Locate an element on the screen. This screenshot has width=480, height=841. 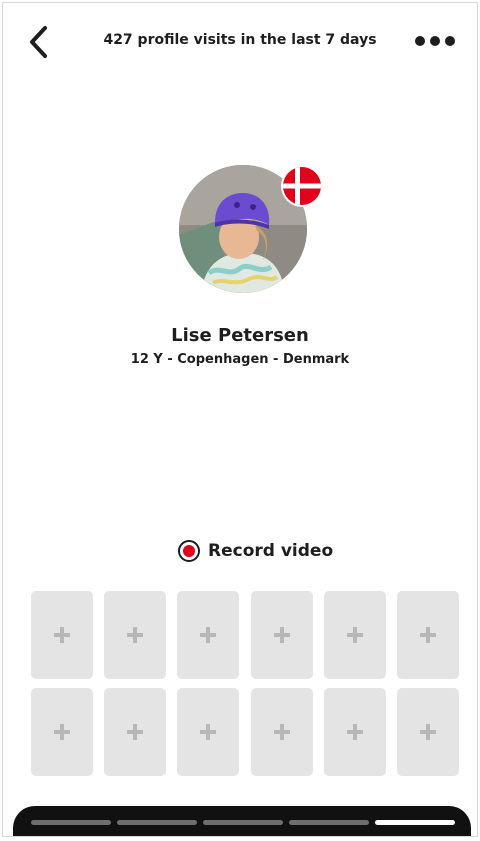
profile-visits-title: 427 profile visits in the last 7 days is located at coordinates (240, 40).